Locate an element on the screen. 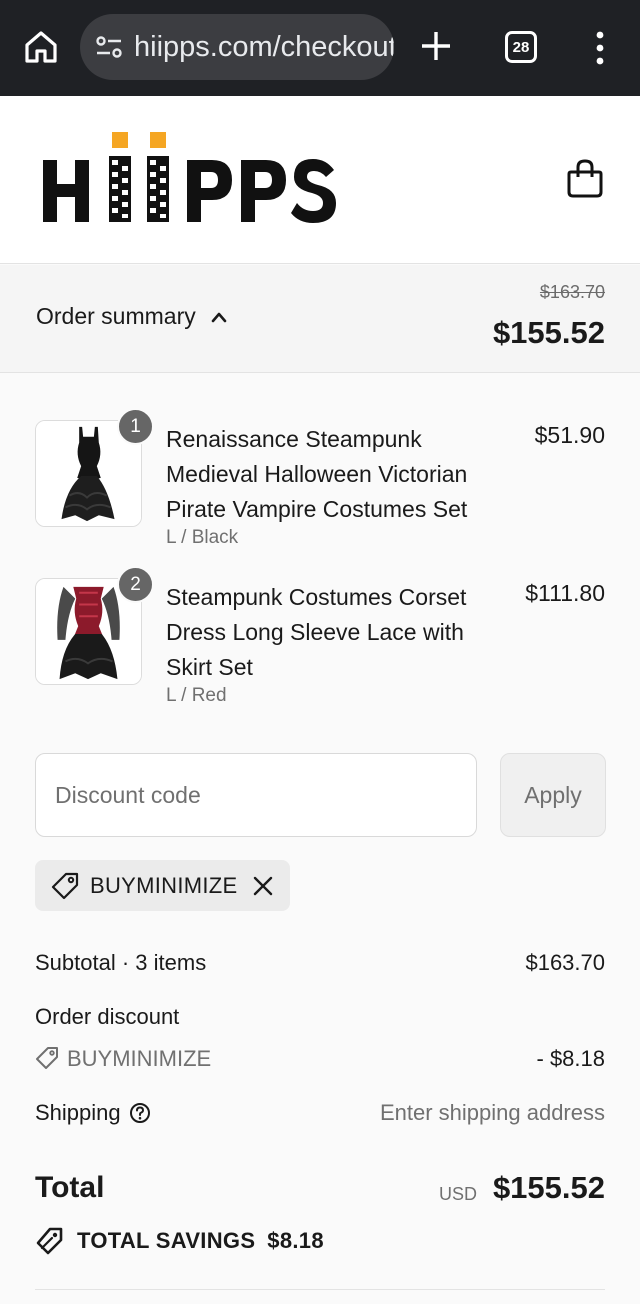  applied-discount-chip: BUYMINIMIZE is located at coordinates (162, 885).